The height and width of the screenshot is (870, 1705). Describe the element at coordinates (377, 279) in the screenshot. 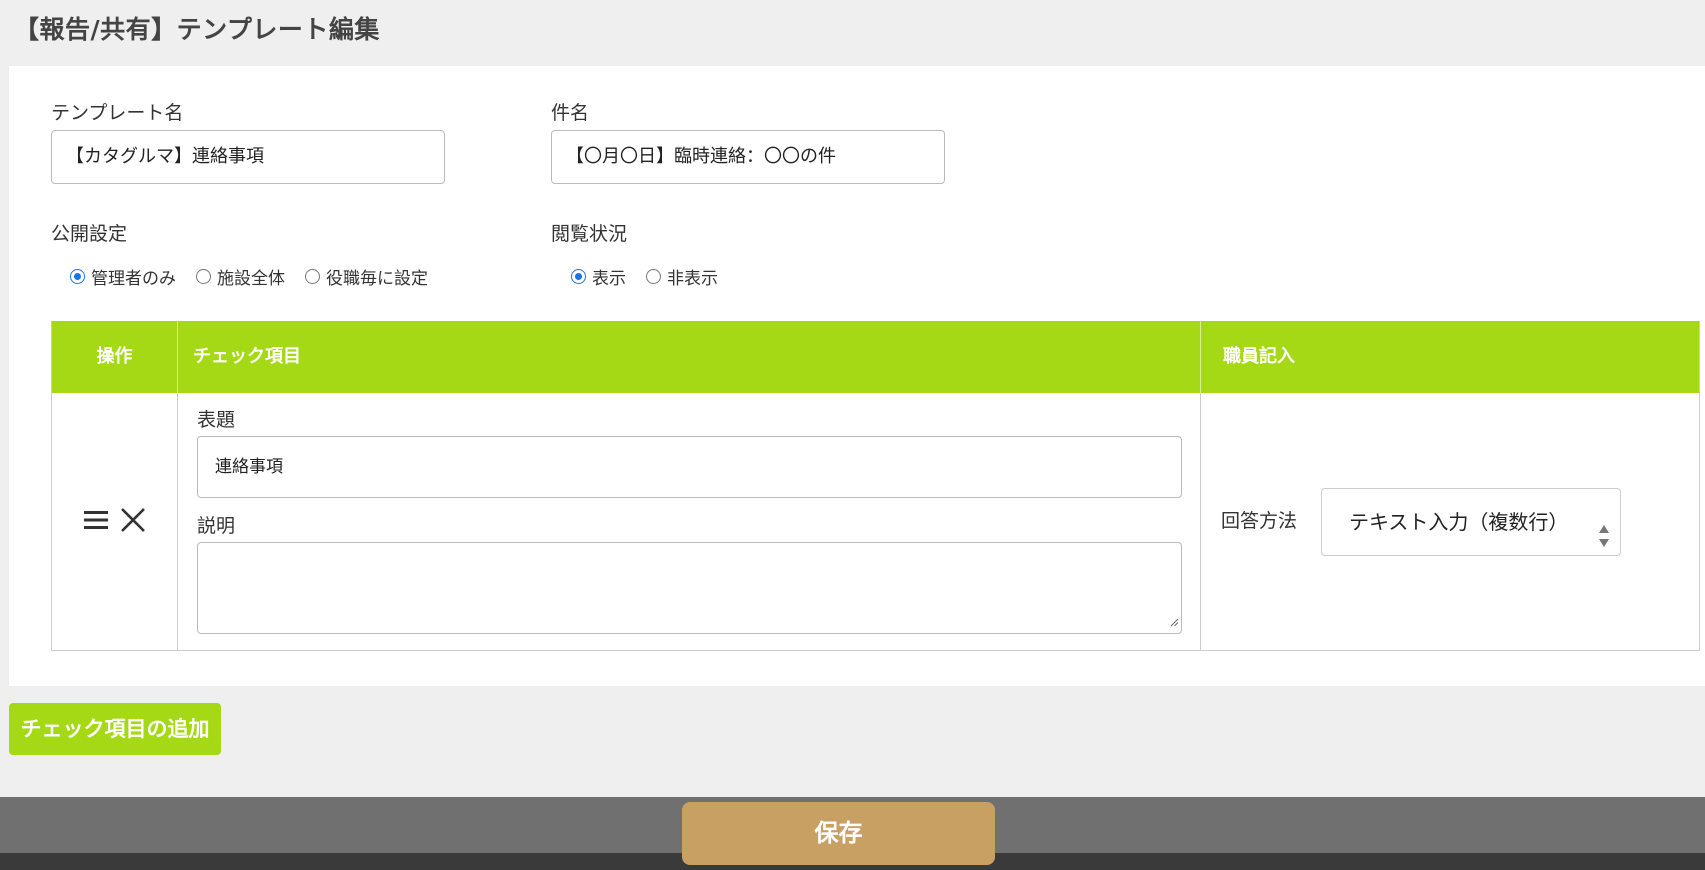

I see `visibility-option-label: 役職毎に設定` at that location.